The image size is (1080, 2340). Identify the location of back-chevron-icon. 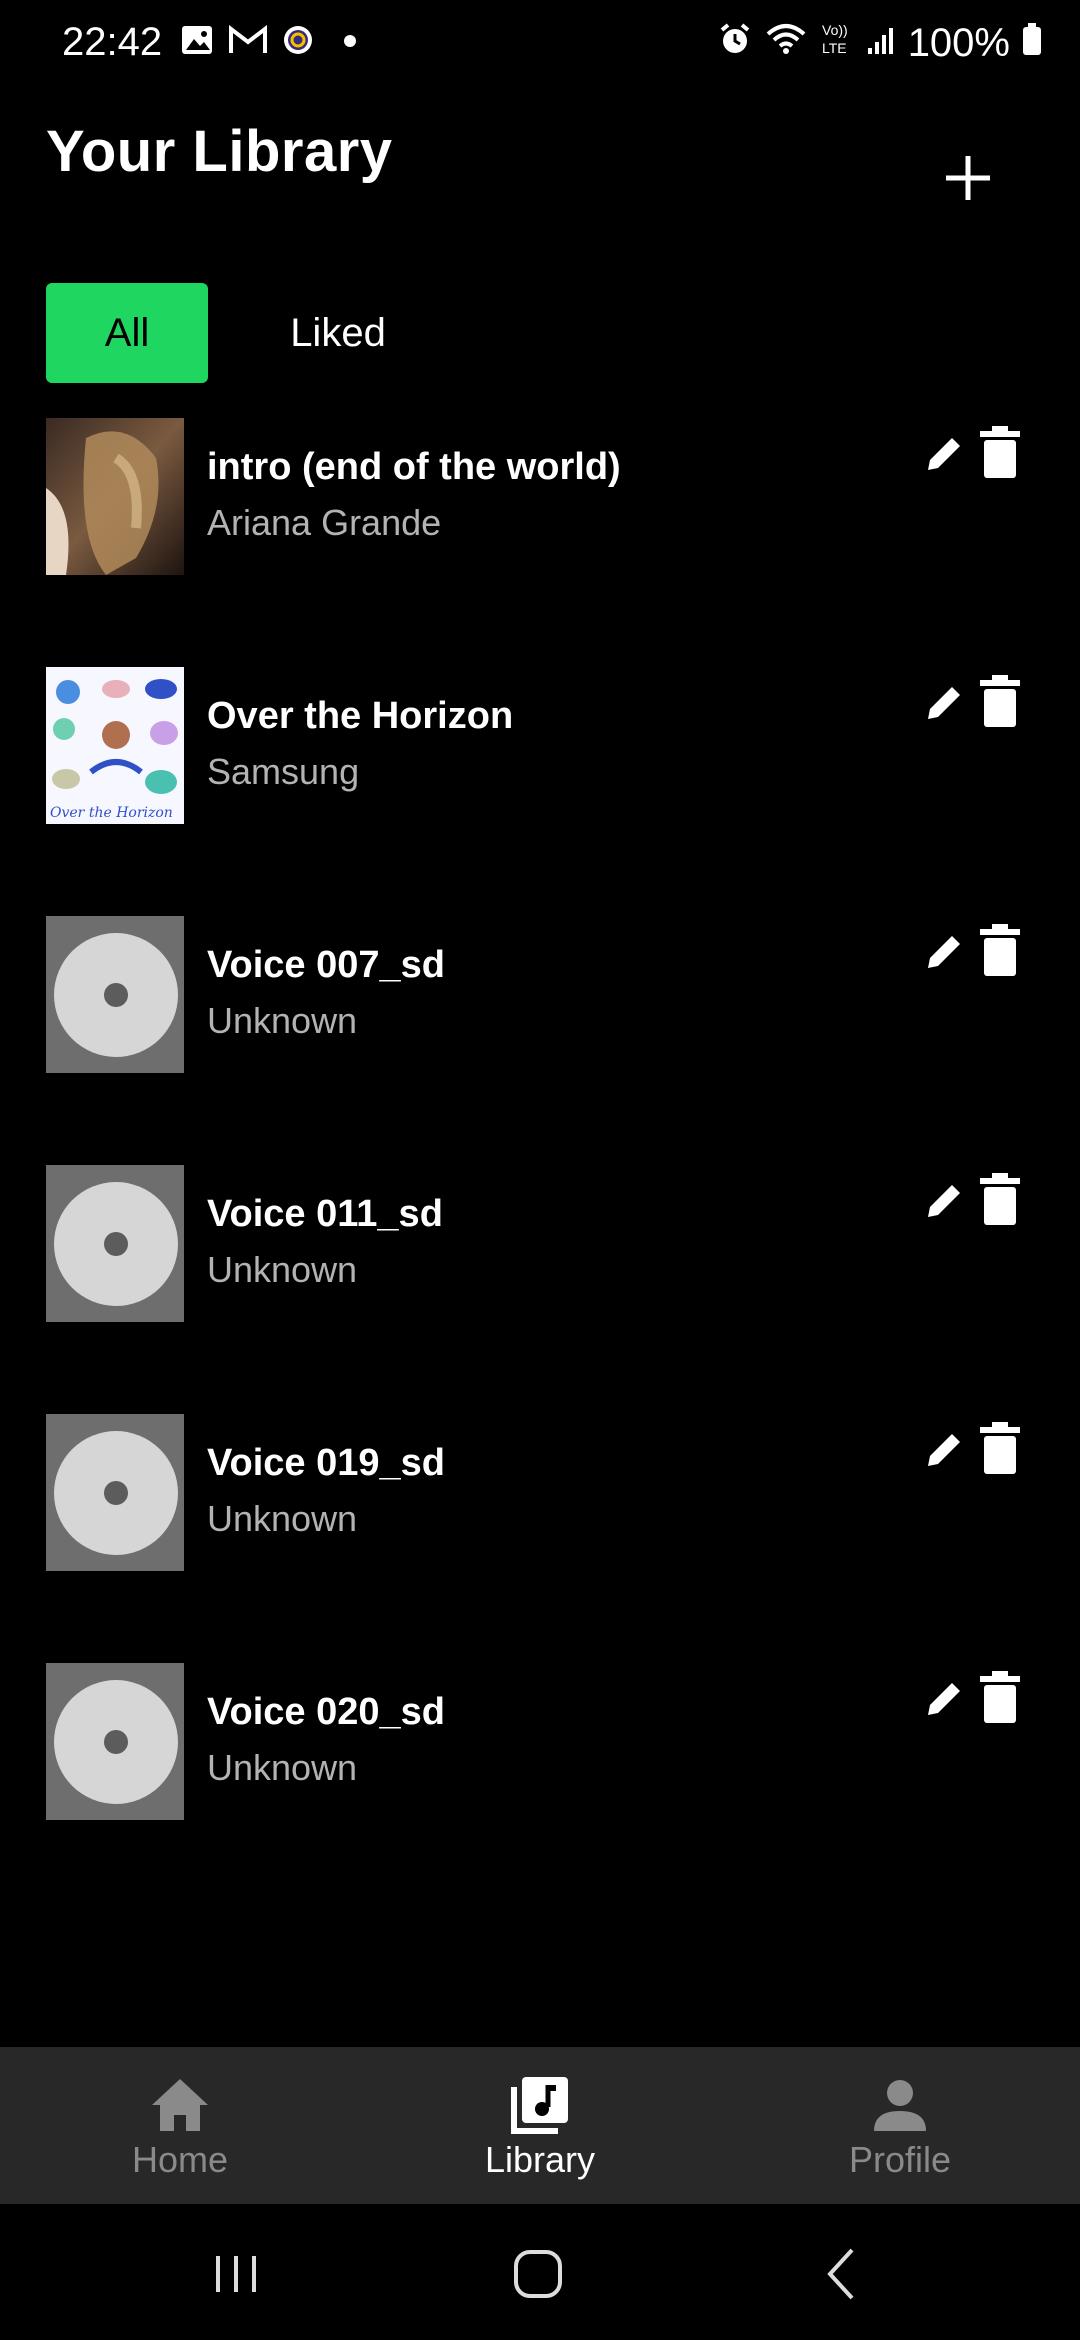
(840, 2274).